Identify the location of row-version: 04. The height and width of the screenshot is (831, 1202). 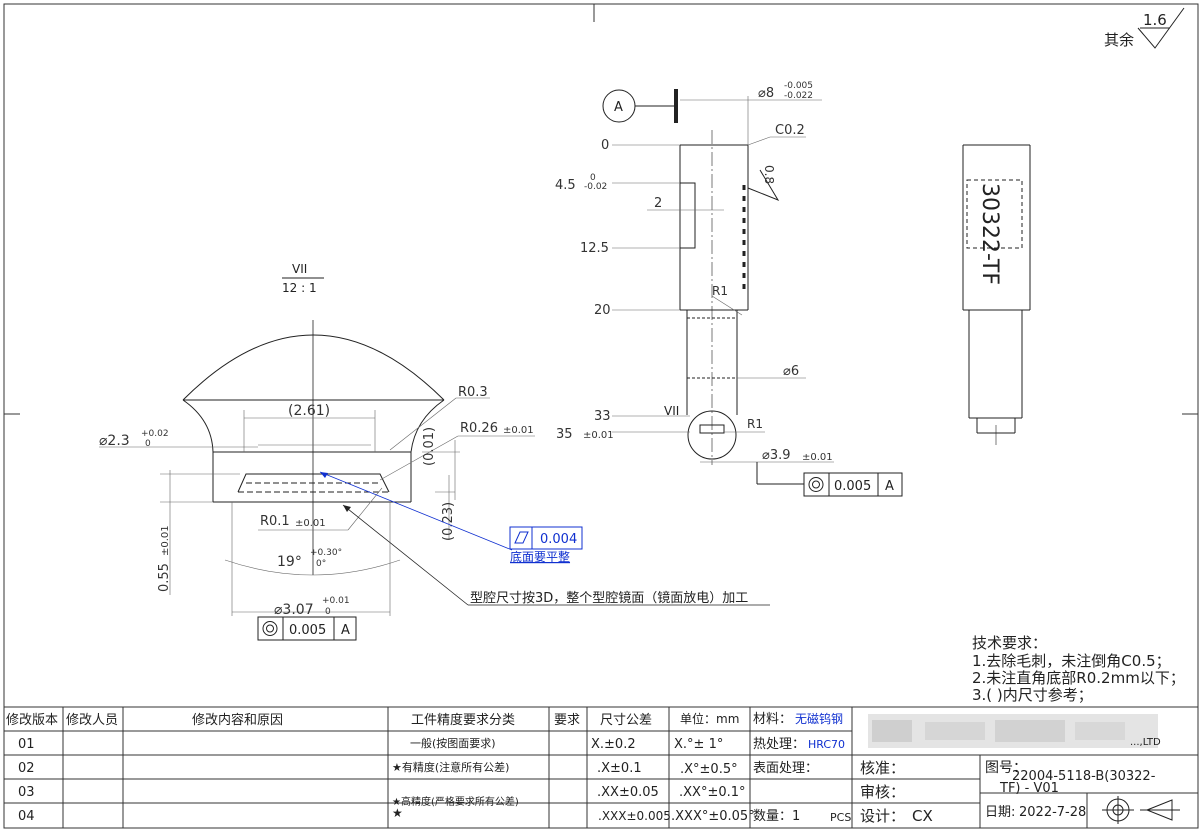
(26, 816).